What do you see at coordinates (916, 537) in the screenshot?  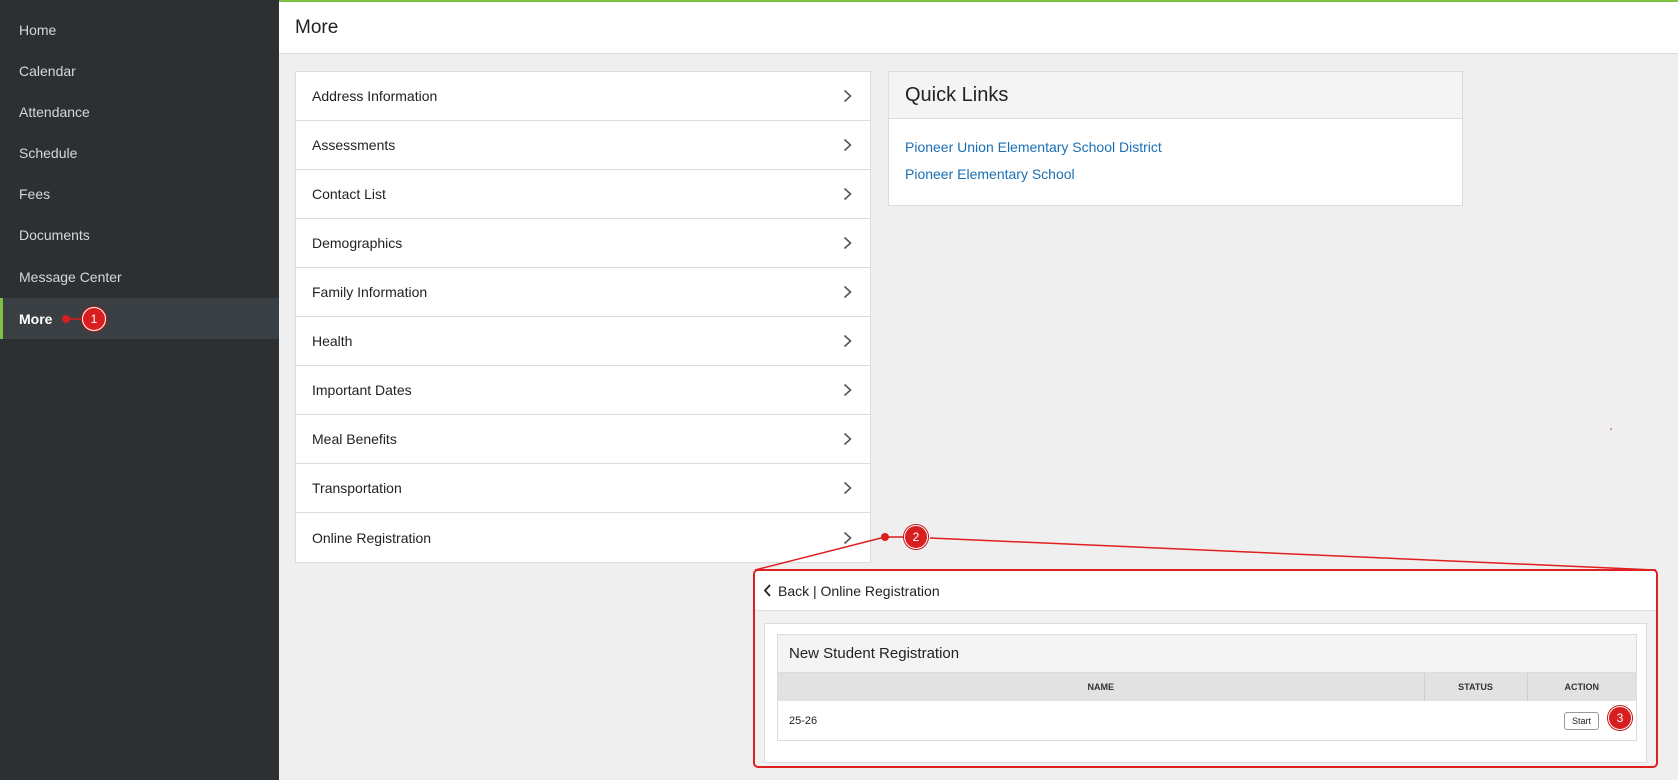 I see `annotation-badge-2: 2` at bounding box center [916, 537].